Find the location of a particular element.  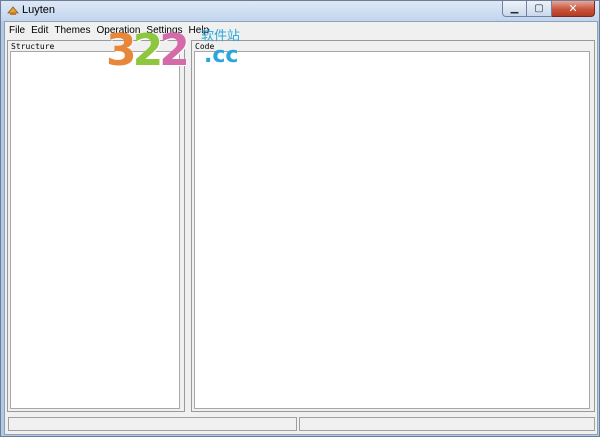

minimize-icon: ▁ is located at coordinates (514, 8).